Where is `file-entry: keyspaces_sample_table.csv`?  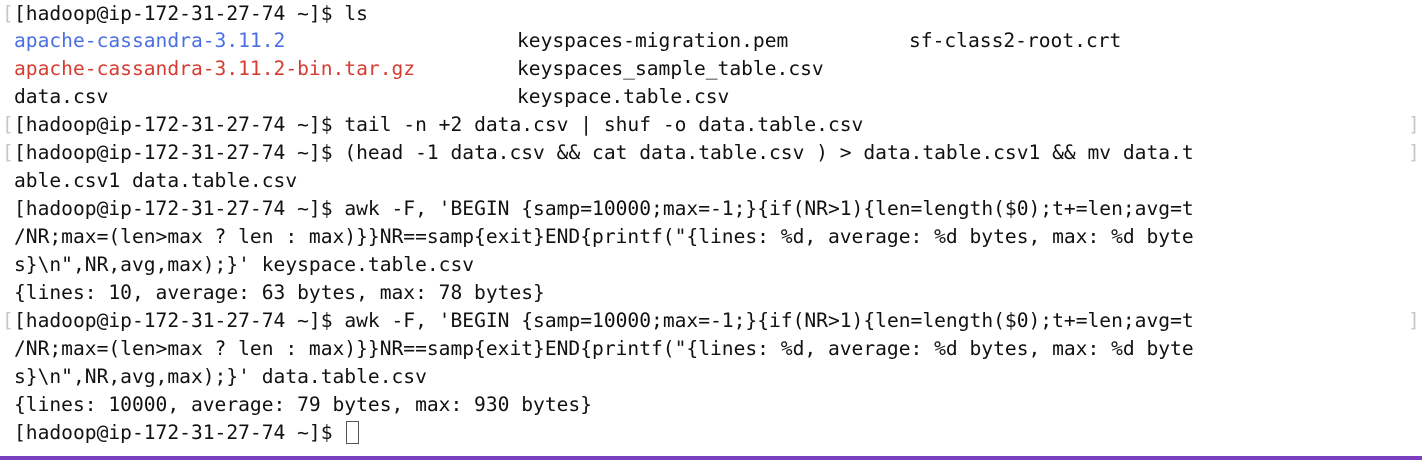
file-entry: keyspaces_sample_table.csv is located at coordinates (670, 68).